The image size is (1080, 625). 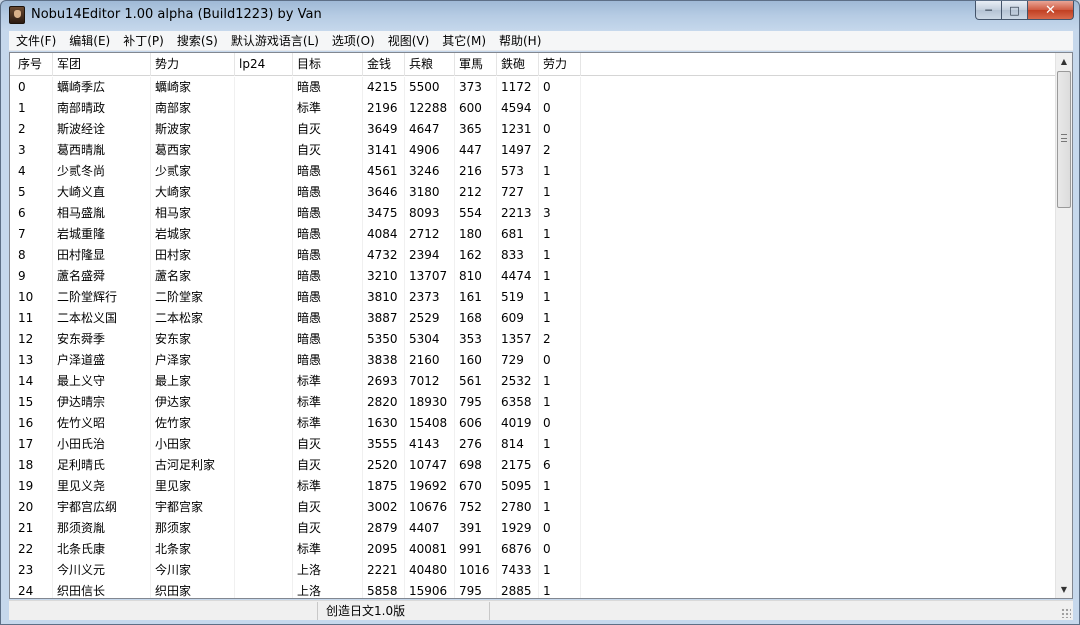 What do you see at coordinates (384, 64) in the screenshot?
I see `column-header: 金钱` at bounding box center [384, 64].